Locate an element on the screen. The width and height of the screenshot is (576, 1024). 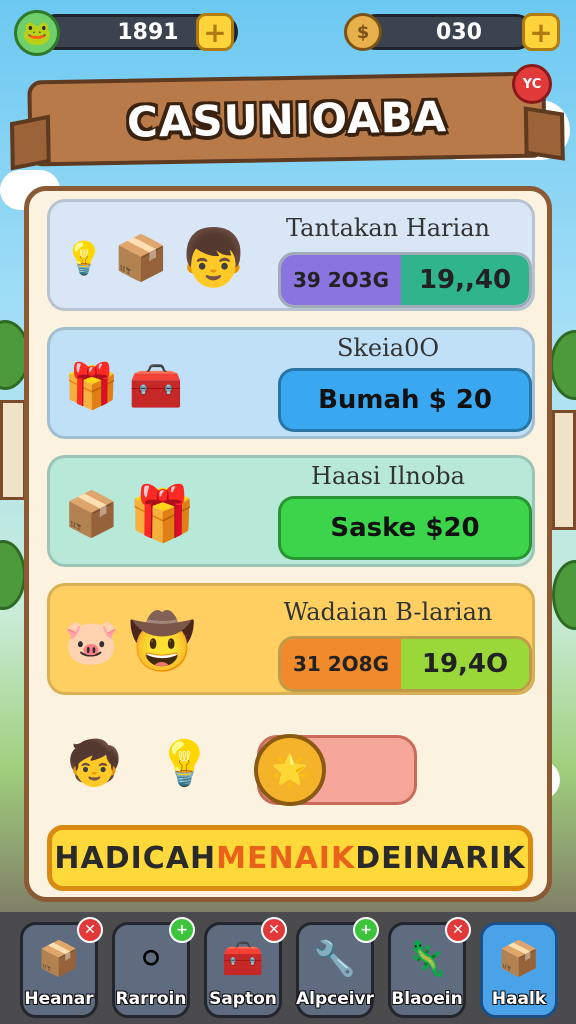
coins-value: 030 is located at coordinates (459, 32).